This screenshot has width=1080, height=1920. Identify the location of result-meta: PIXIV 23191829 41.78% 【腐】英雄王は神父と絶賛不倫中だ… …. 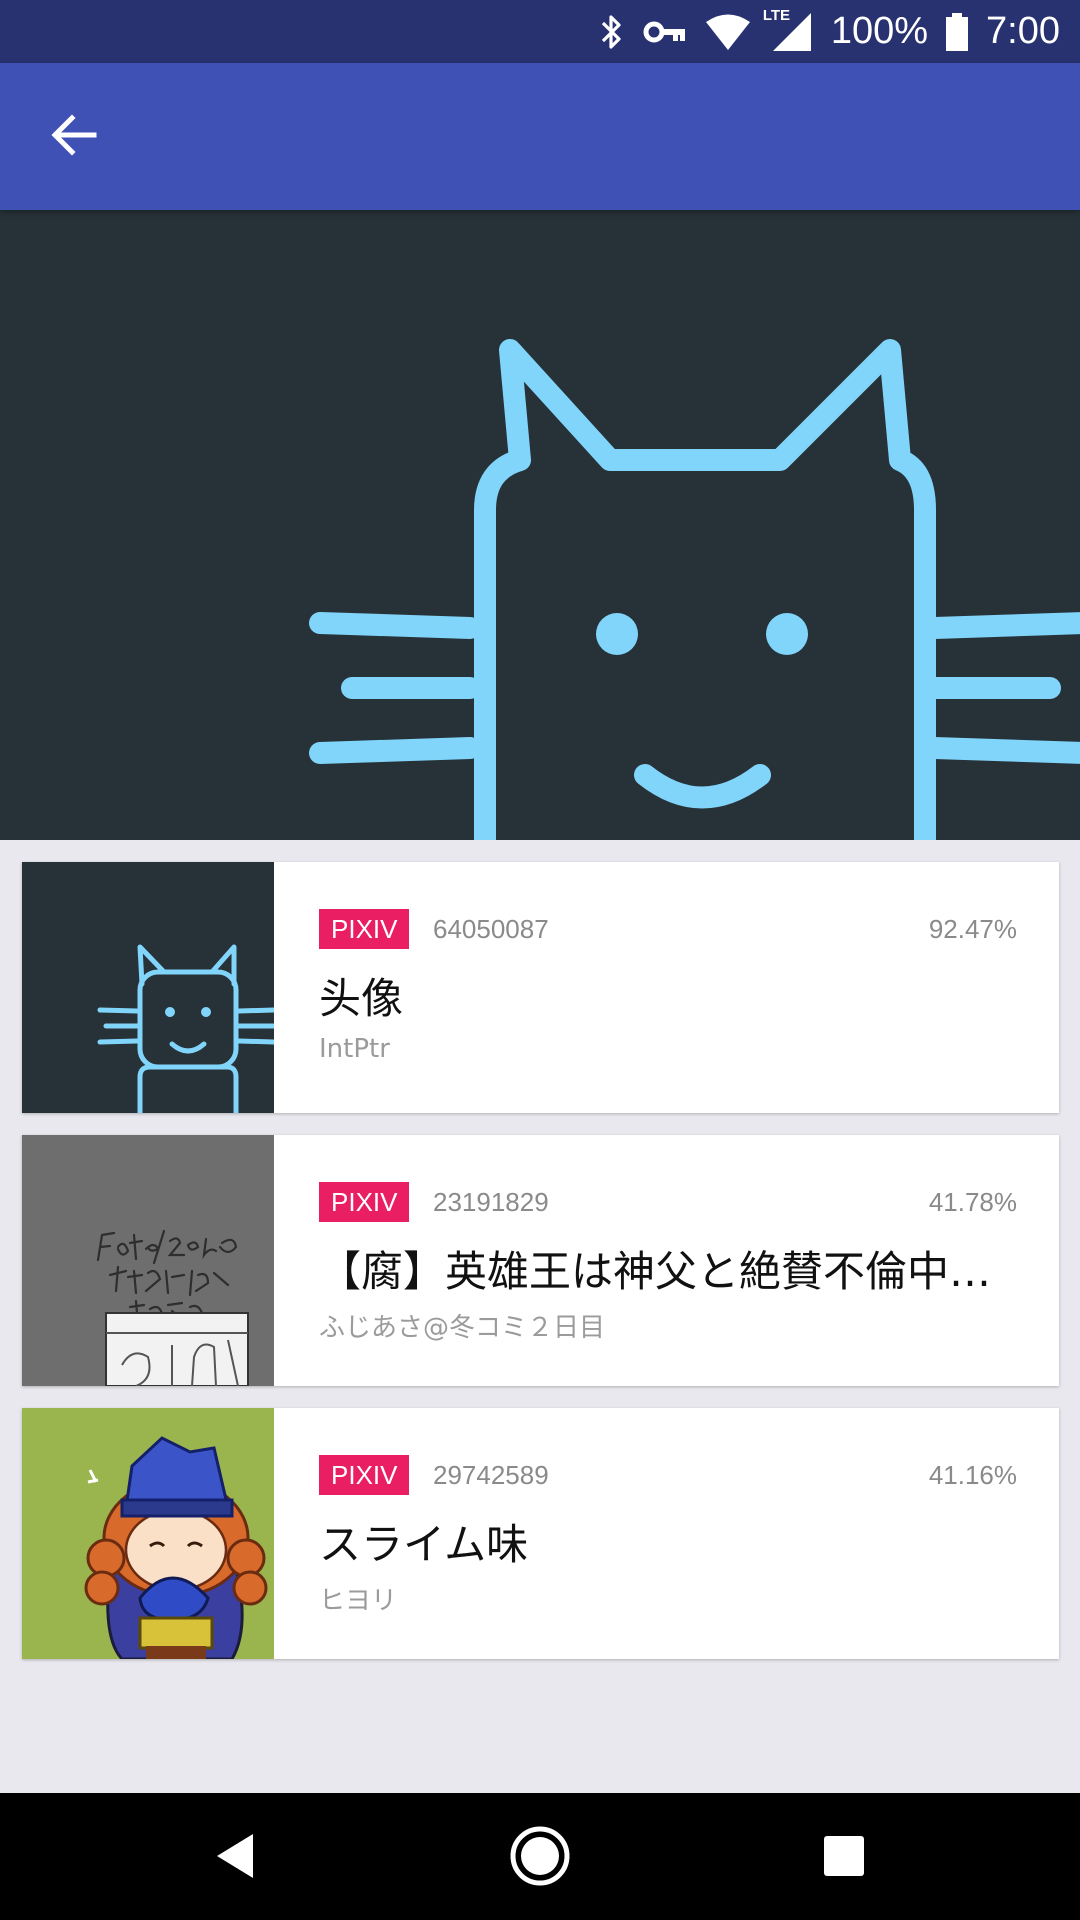
(668, 1260).